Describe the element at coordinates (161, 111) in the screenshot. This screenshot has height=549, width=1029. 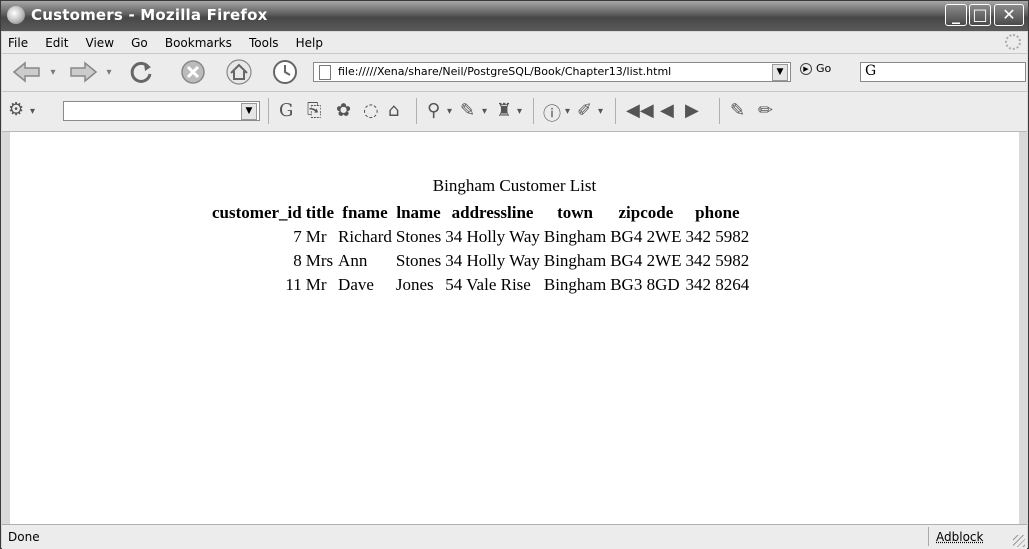
I see `google-search-field: ▼` at that location.